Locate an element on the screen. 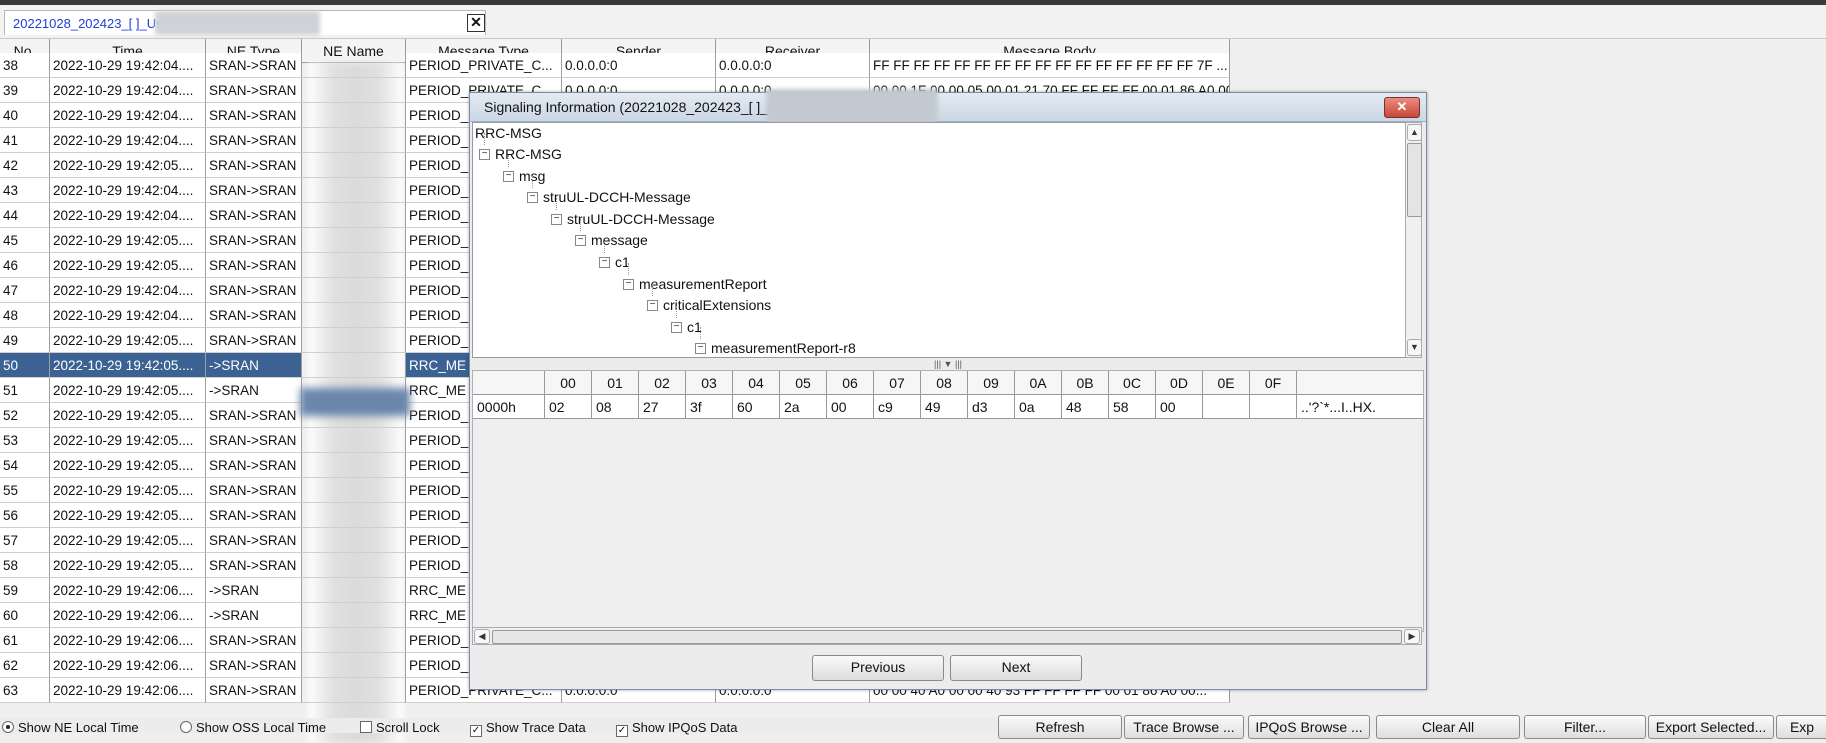 The image size is (1826, 743). table-cell-ne-type: ->SRAN is located at coordinates (254, 390).